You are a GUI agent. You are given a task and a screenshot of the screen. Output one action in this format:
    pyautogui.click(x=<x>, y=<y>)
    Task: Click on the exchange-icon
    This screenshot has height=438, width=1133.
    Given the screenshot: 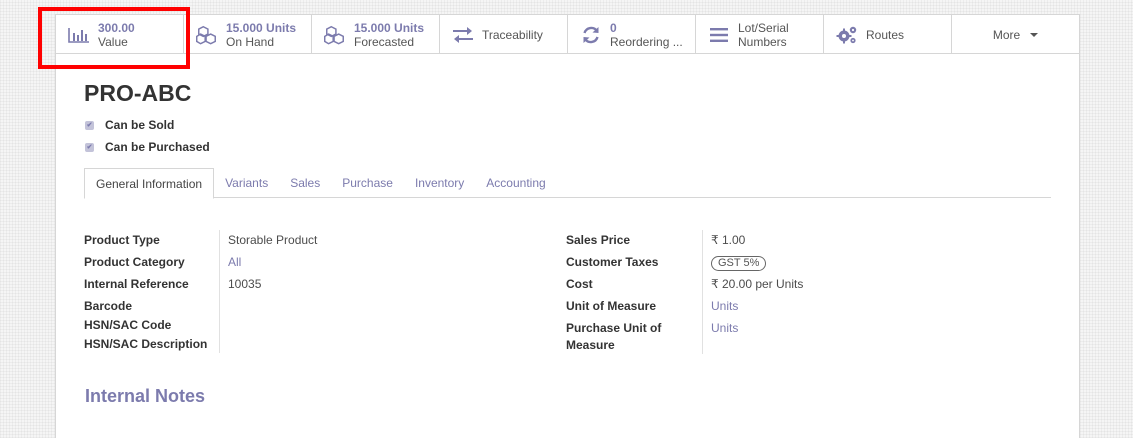 What is the action you would take?
    pyautogui.click(x=463, y=35)
    